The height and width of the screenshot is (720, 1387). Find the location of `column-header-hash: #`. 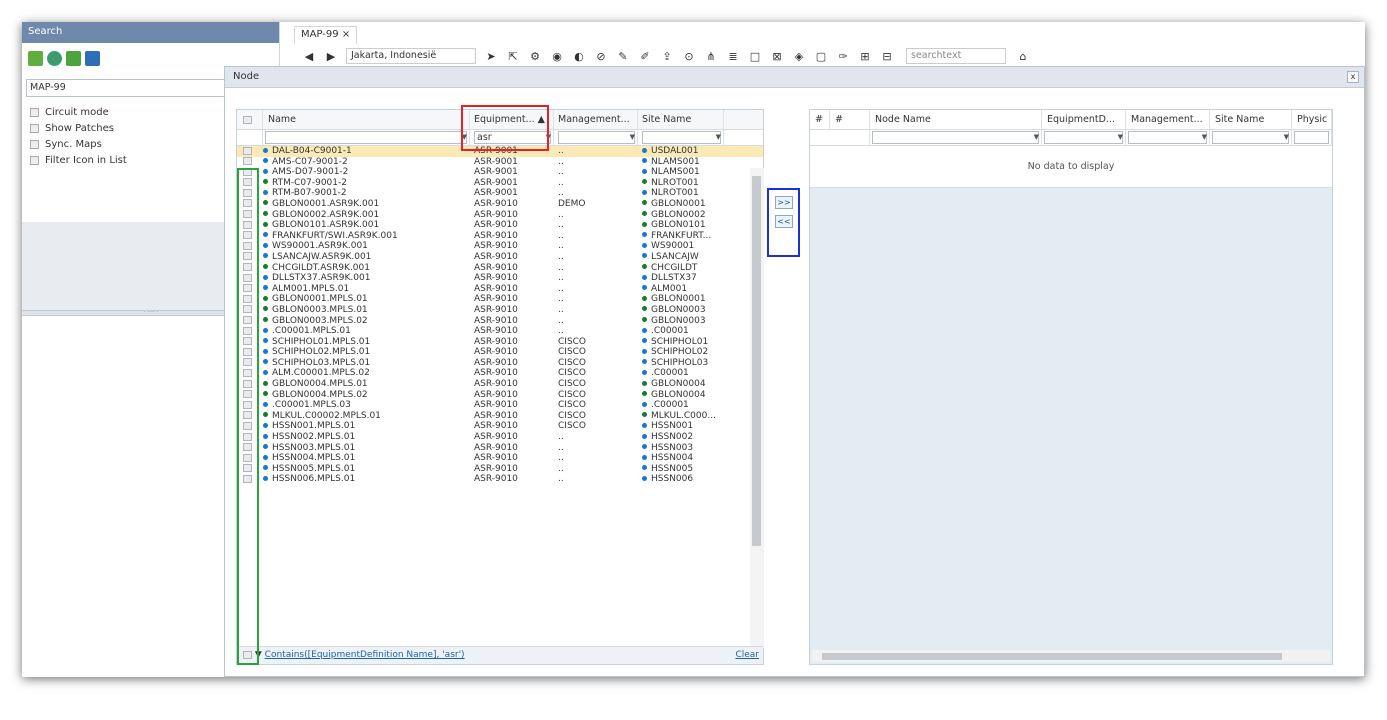

column-header-hash: # is located at coordinates (820, 119).